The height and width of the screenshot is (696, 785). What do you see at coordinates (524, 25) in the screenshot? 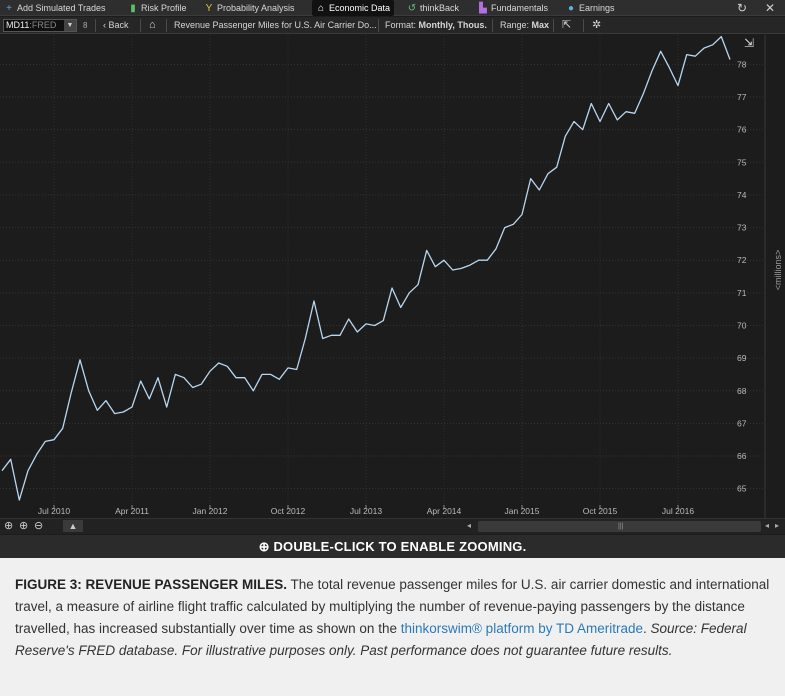
I see `range-selector: Range: Max` at bounding box center [524, 25].